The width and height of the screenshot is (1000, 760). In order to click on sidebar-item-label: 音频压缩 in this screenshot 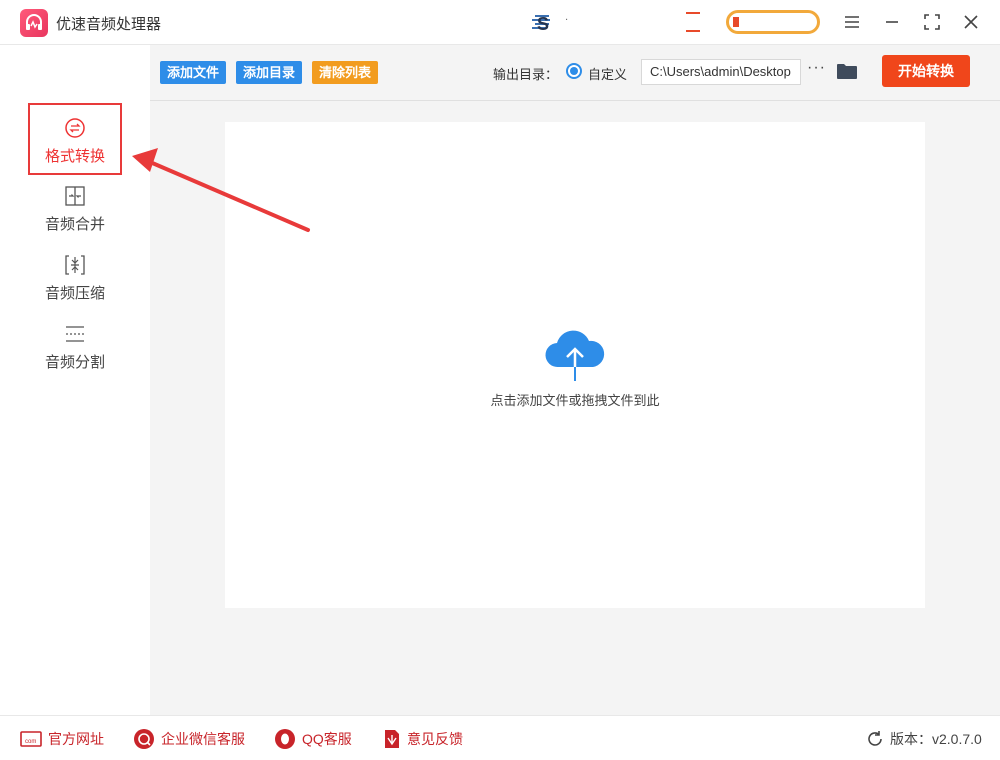, I will do `click(74, 293)`.